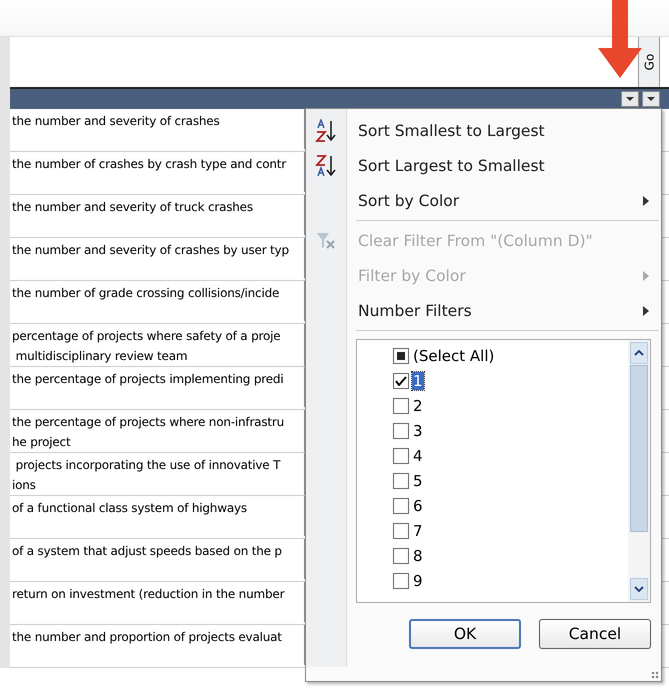 This screenshot has height=690, width=669. I want to click on resize-grip-icon, so click(655, 675).